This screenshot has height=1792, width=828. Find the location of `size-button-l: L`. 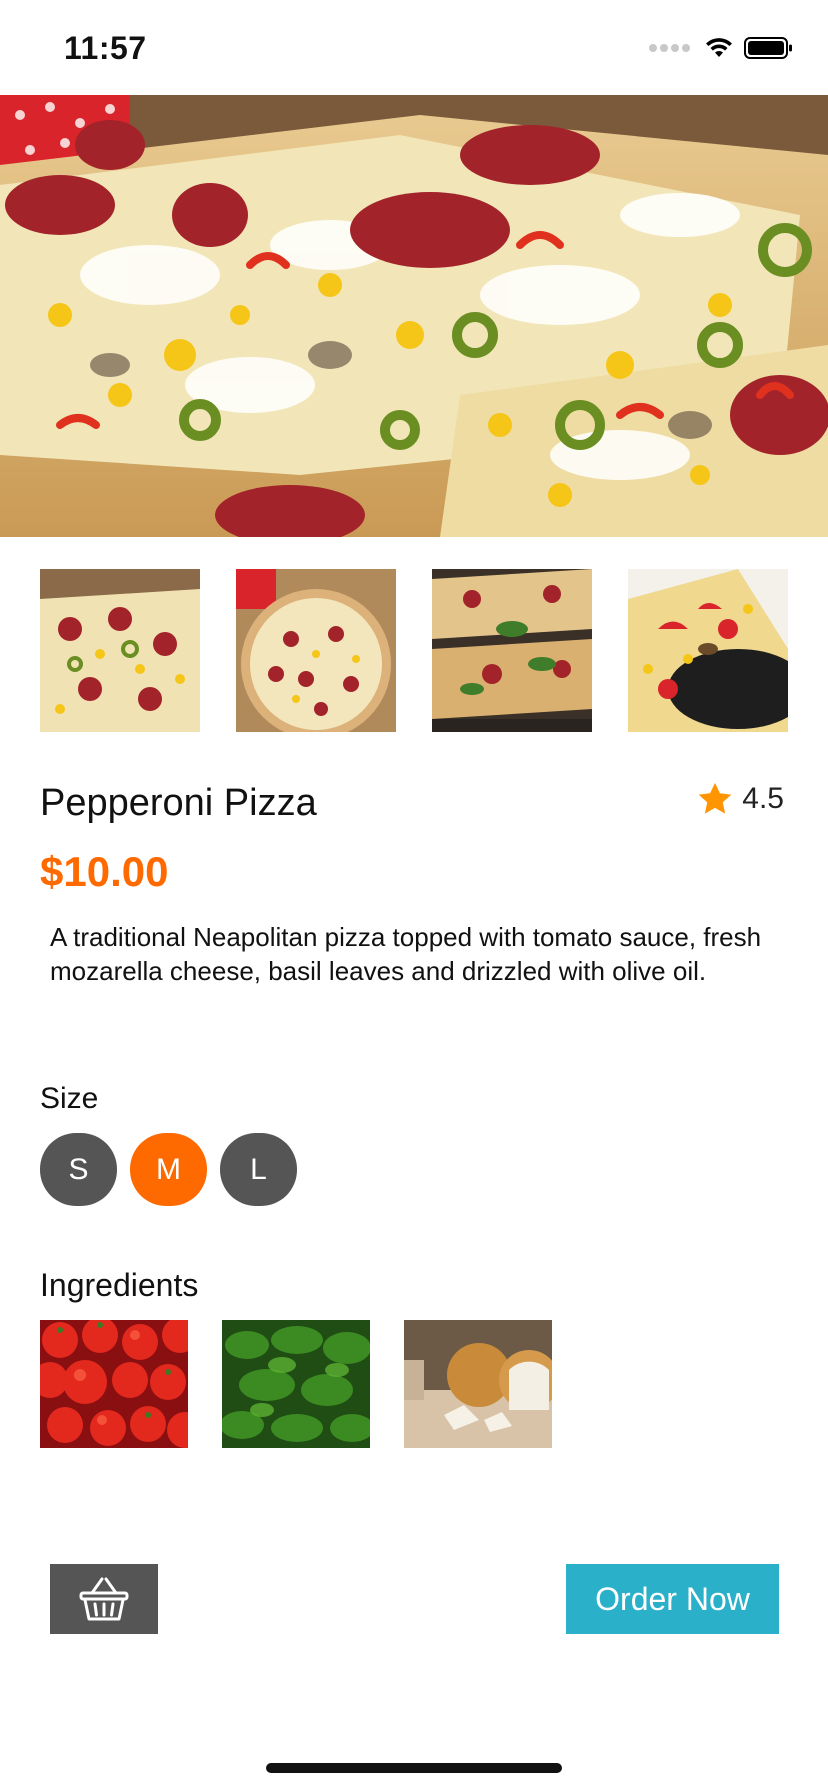

size-button-l: L is located at coordinates (258, 1169).